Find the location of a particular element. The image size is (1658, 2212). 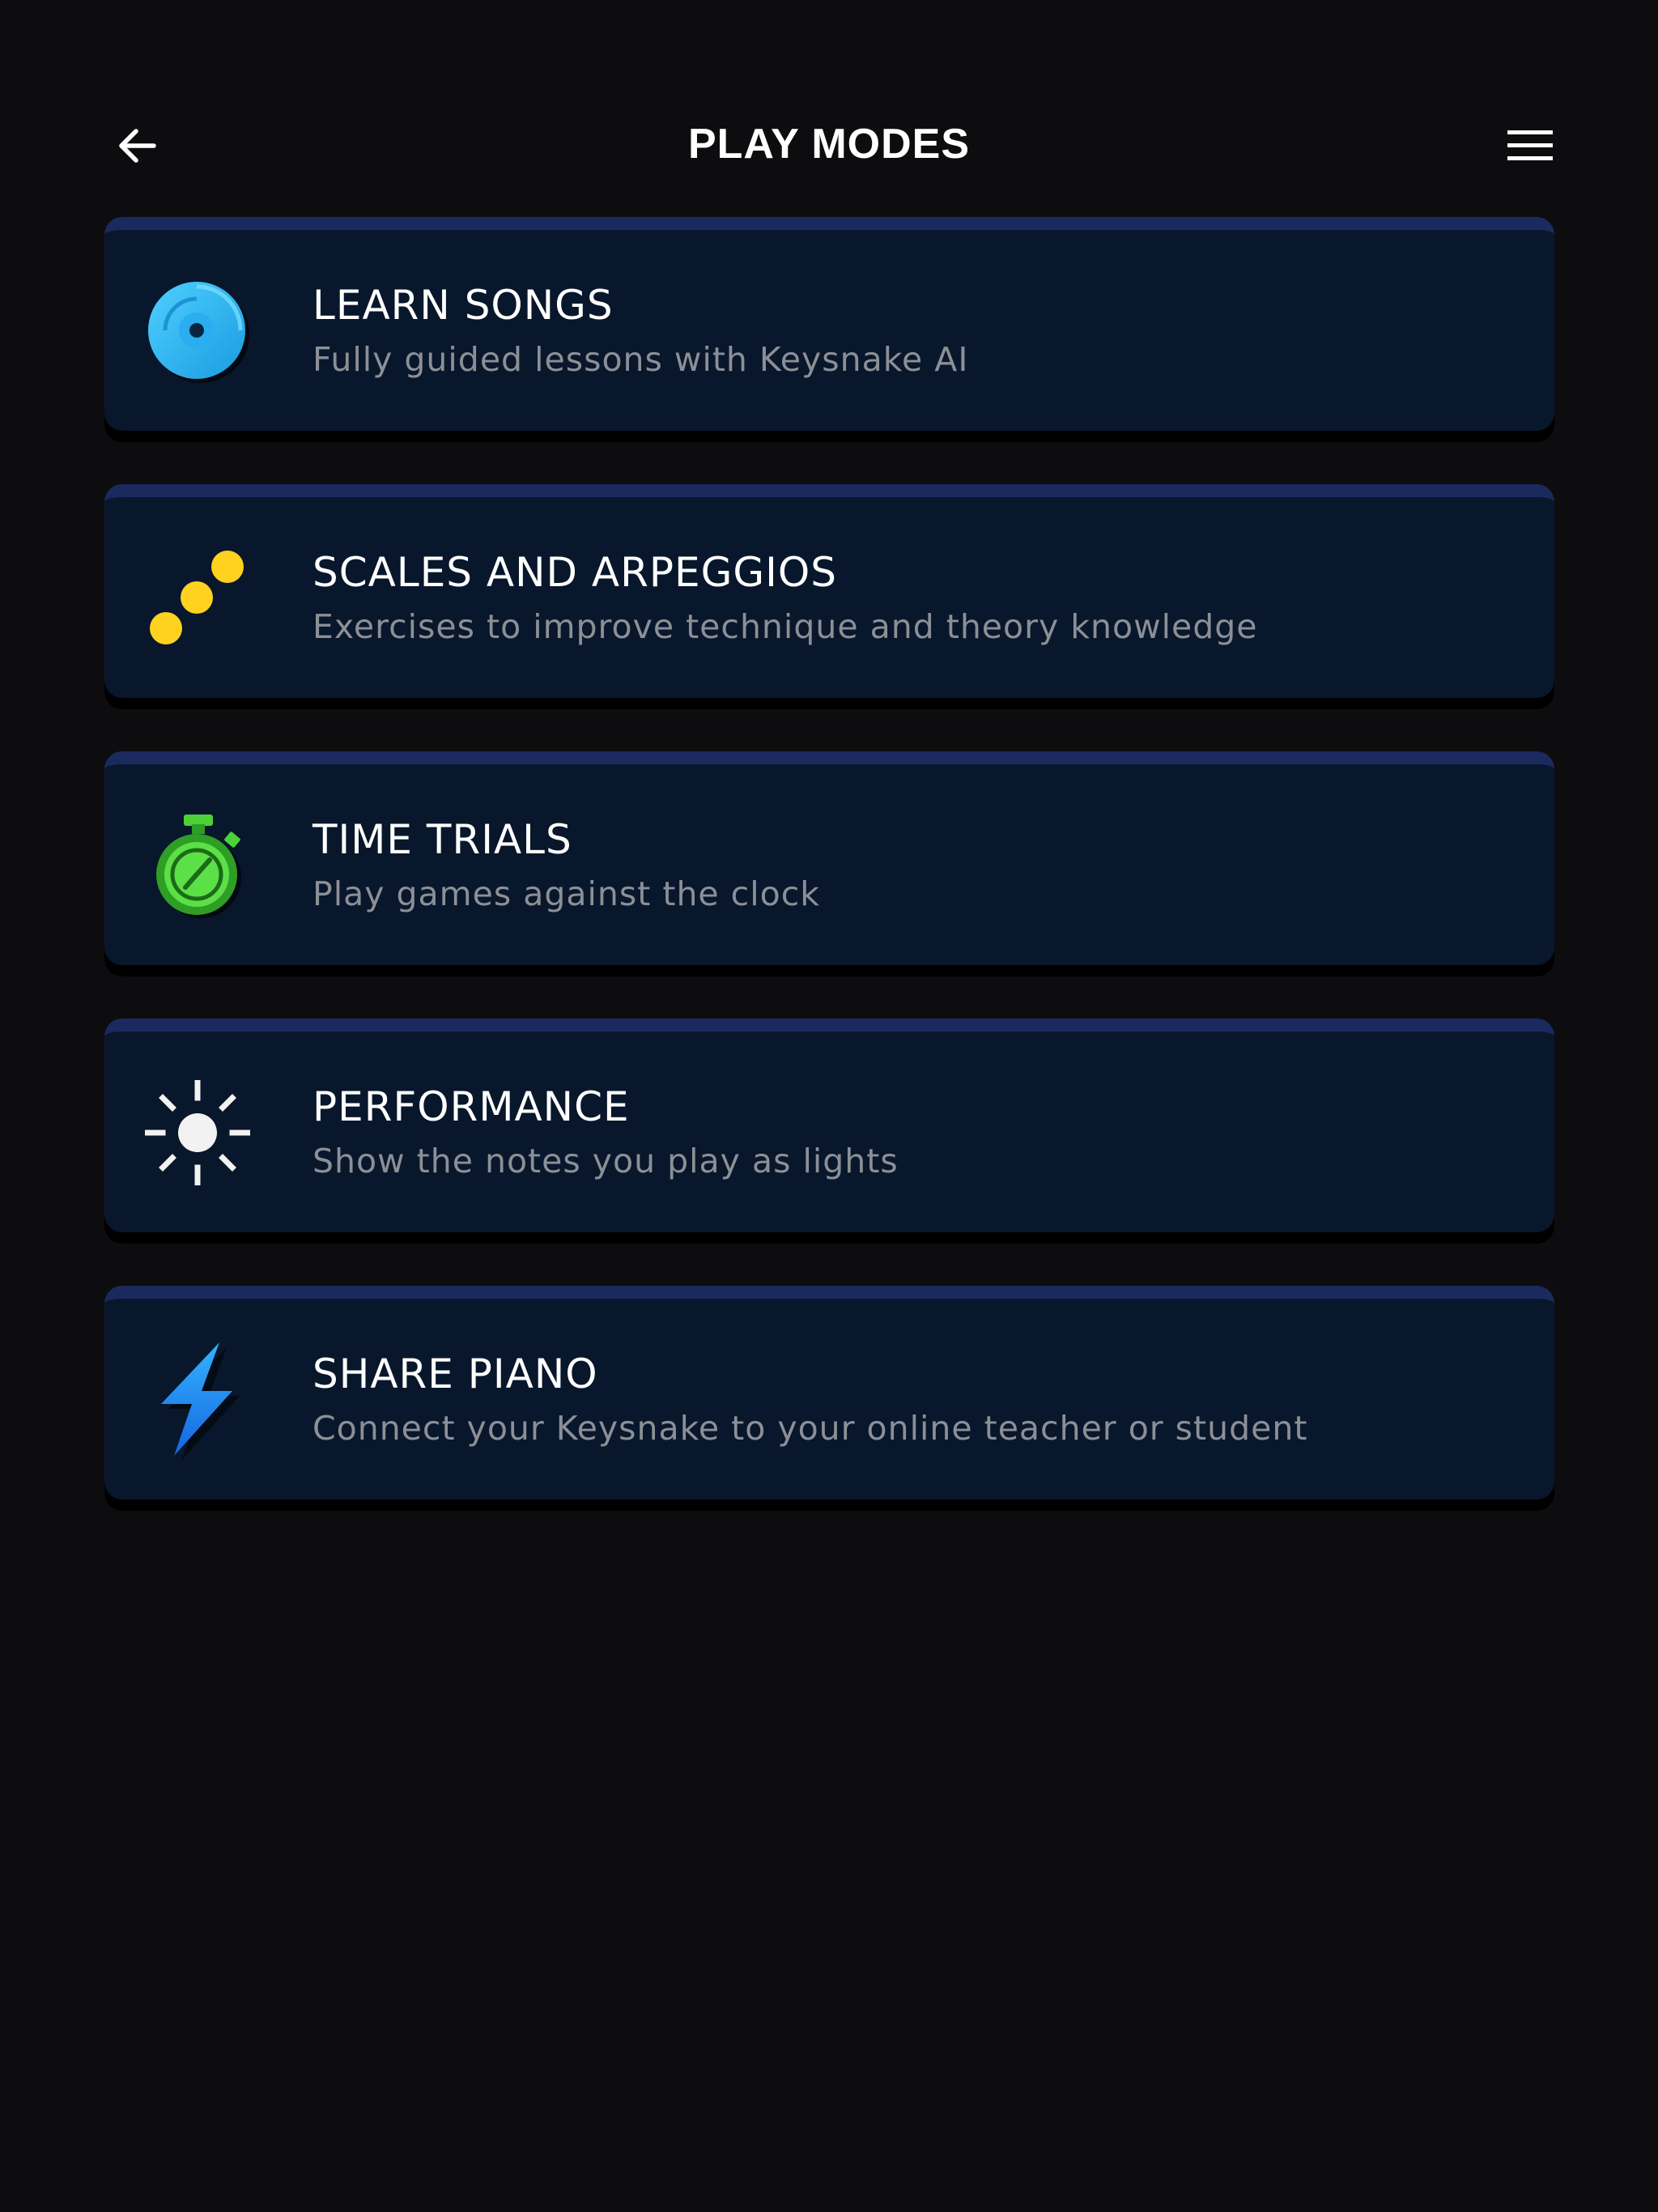

ascending-dots-icon is located at coordinates (197, 598).